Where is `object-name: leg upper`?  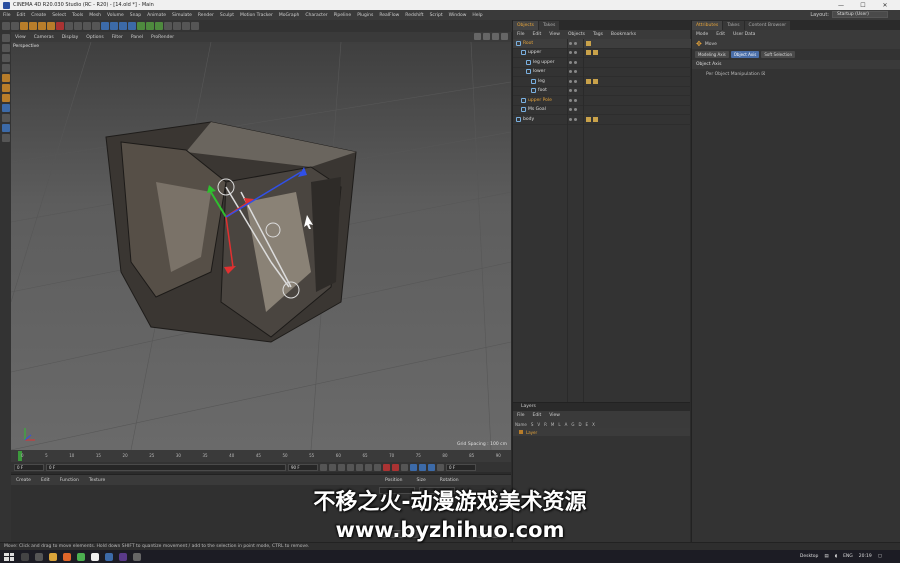
object-name: leg upper is located at coordinates (544, 62).